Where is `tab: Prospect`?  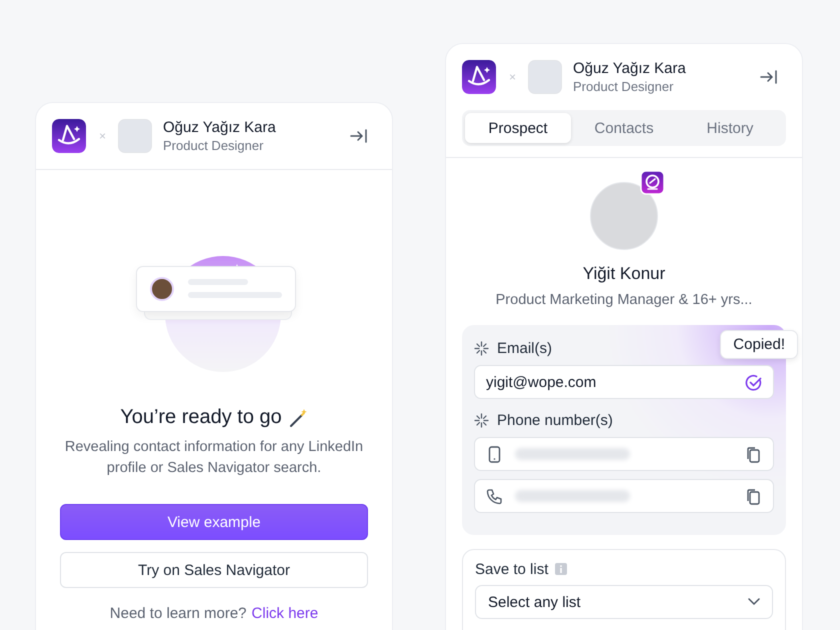
tab: Prospect is located at coordinates (518, 128).